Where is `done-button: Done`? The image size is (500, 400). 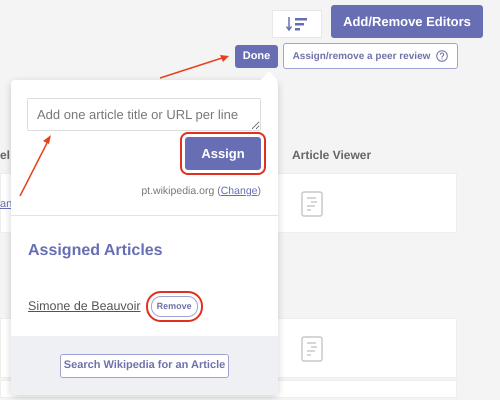 done-button: Done is located at coordinates (256, 56).